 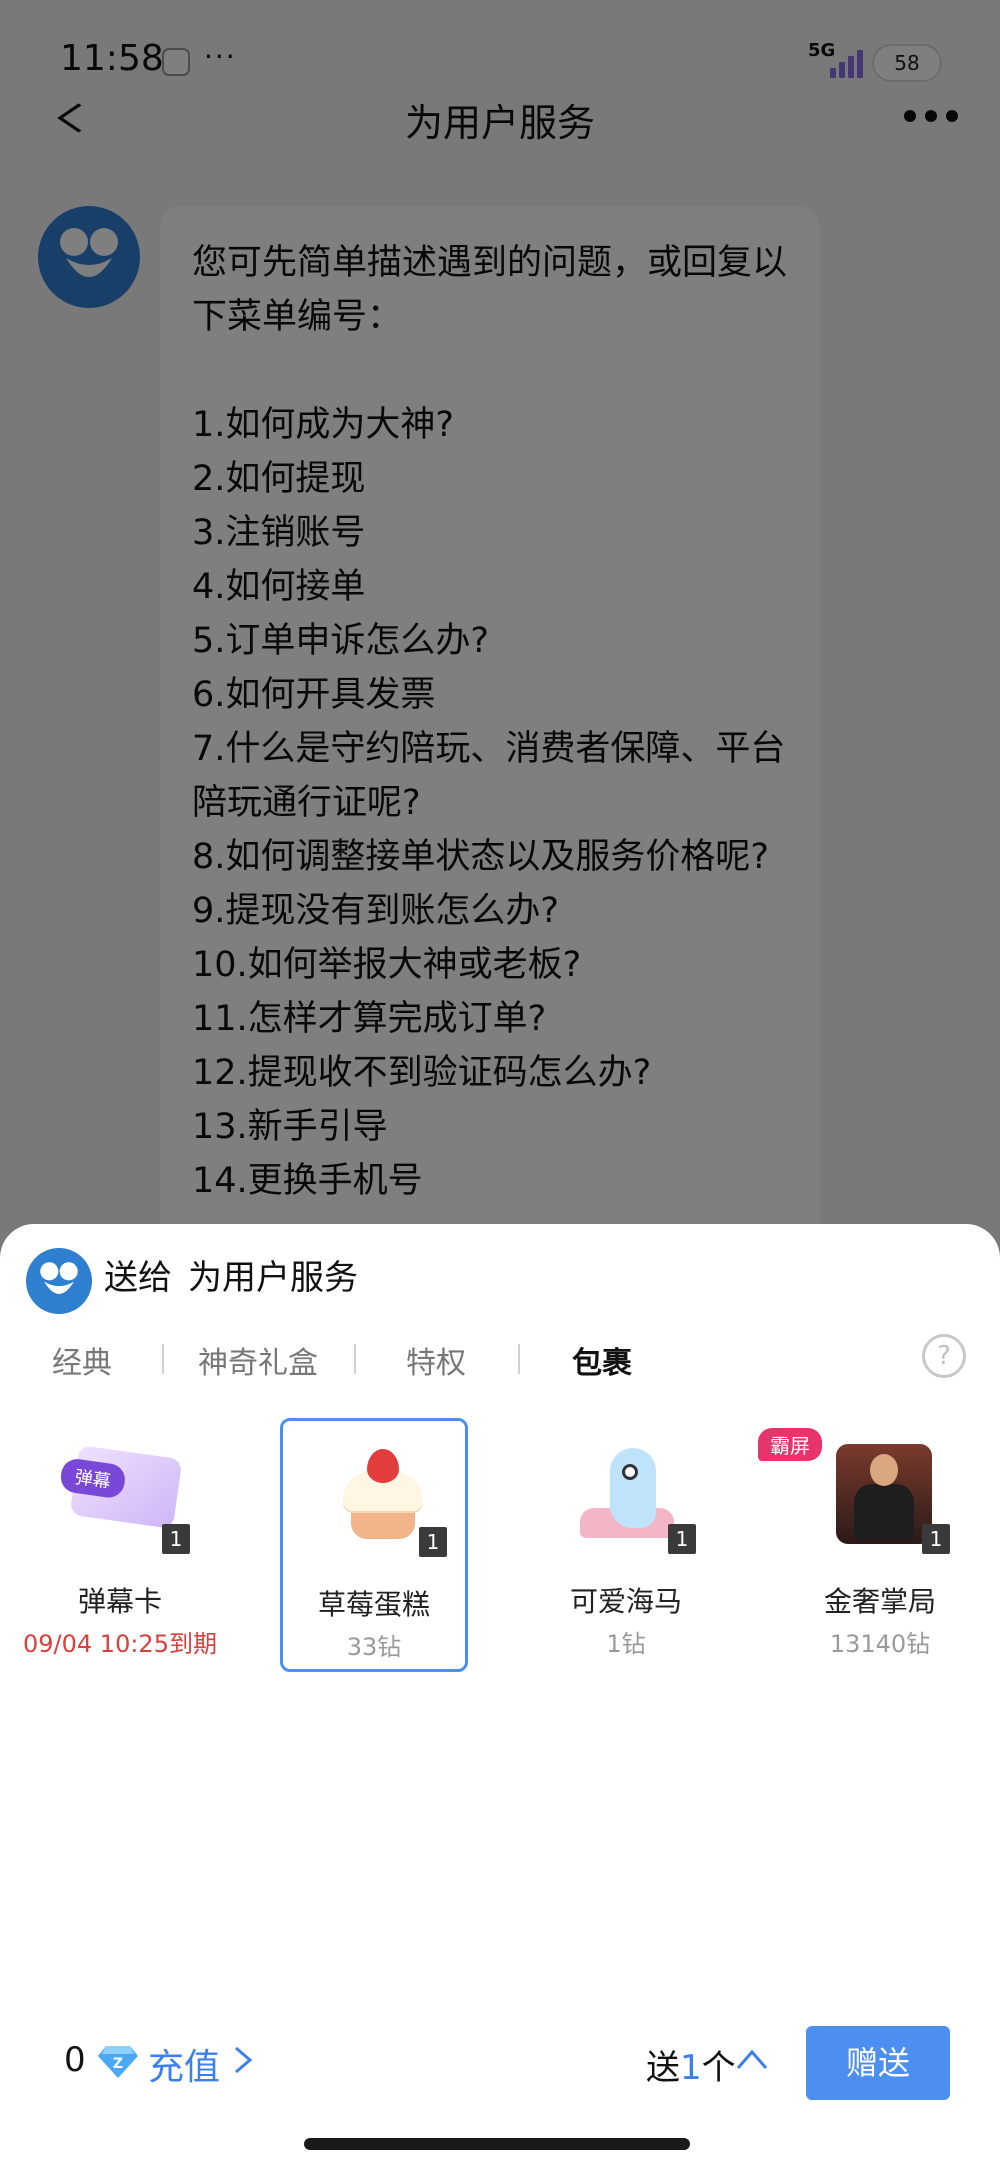 I want to click on gift-item-luxury-figure: 霸屏 1 金奢掌局 13140钻, so click(x=866, y=1545).